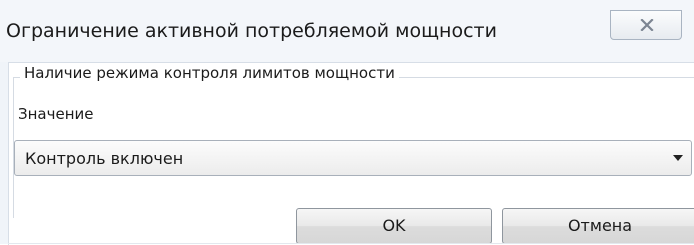  Describe the element at coordinates (394, 226) in the screenshot. I see `ok-button: OK` at that location.